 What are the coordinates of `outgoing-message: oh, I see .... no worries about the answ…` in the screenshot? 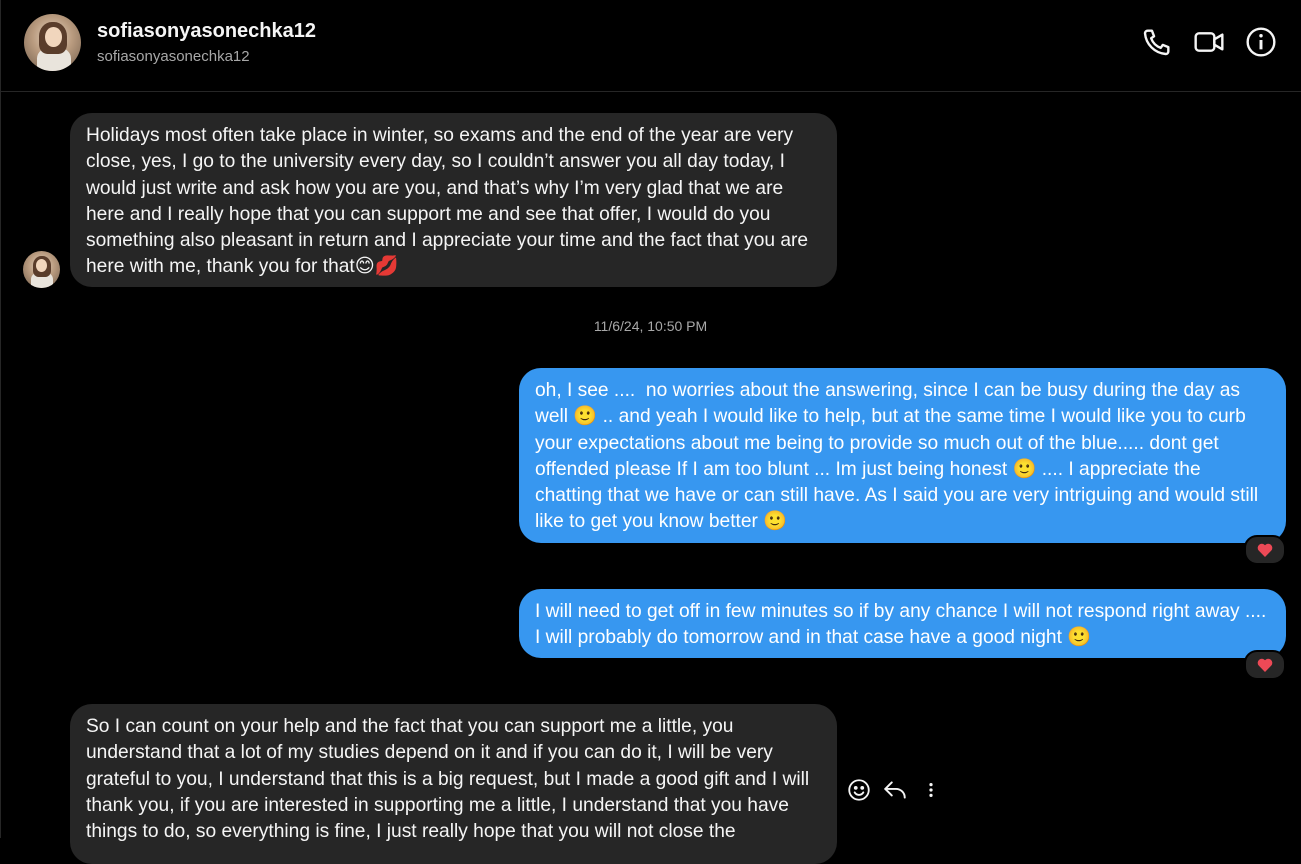 It's located at (902, 455).